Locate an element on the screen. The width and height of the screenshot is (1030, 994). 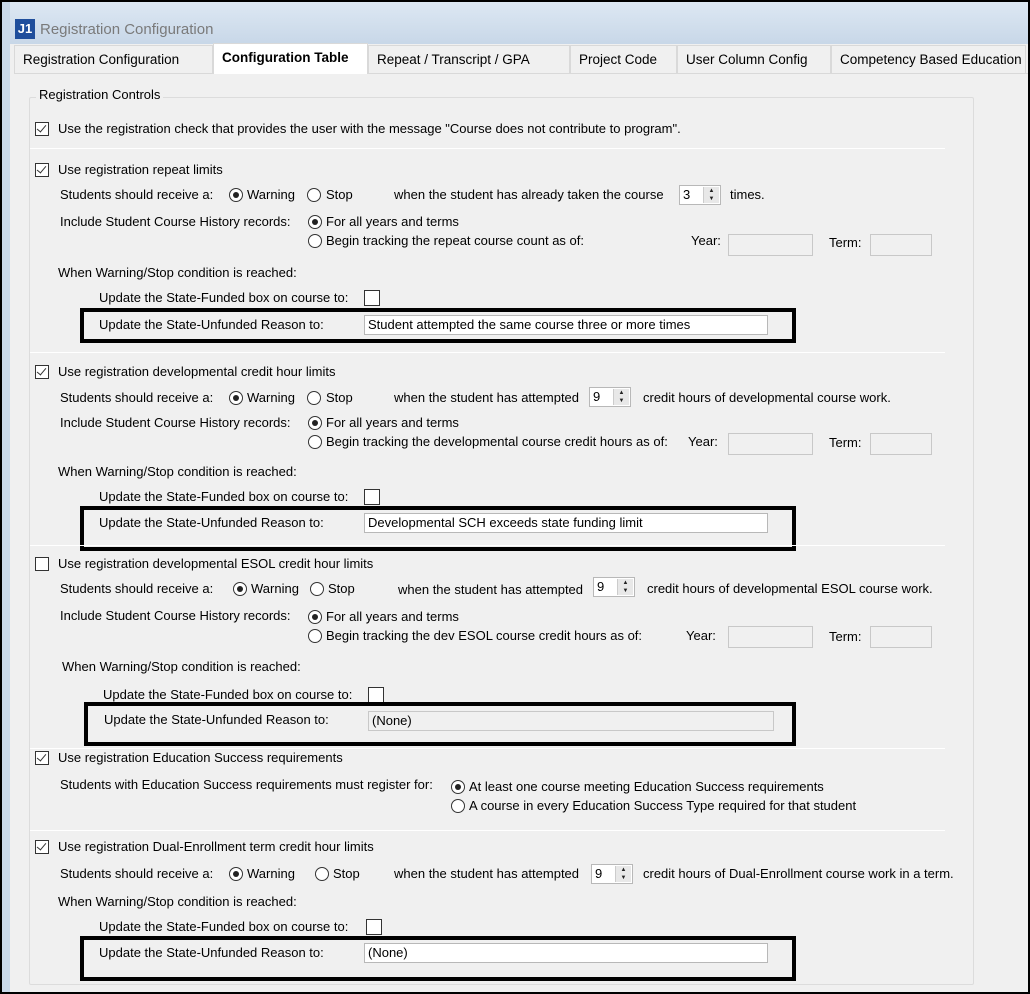
repeat-stop-radio is located at coordinates (314, 195).